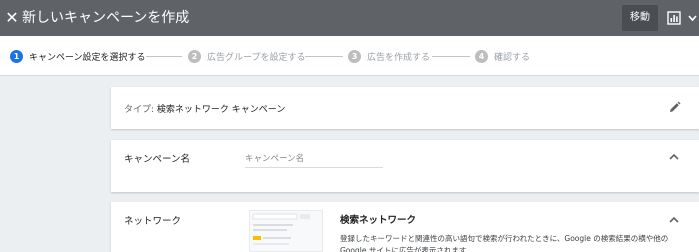 The width and height of the screenshot is (699, 252). What do you see at coordinates (106, 18) in the screenshot?
I see `page-title: 新しいキャンペーンを作成` at bounding box center [106, 18].